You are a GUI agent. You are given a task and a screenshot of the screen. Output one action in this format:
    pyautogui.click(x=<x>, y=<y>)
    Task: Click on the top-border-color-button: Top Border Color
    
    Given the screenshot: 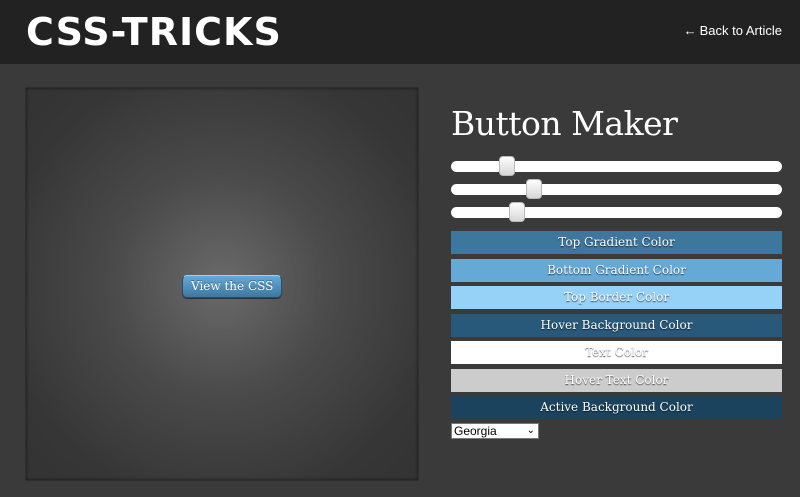 What is the action you would take?
    pyautogui.click(x=616, y=297)
    